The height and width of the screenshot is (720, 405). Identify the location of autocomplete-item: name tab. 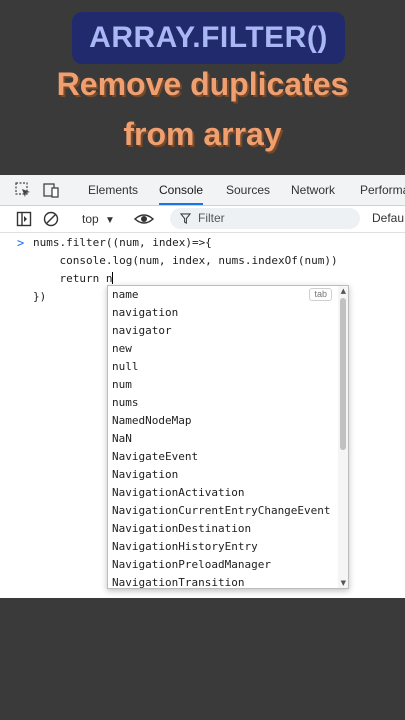
(222, 295).